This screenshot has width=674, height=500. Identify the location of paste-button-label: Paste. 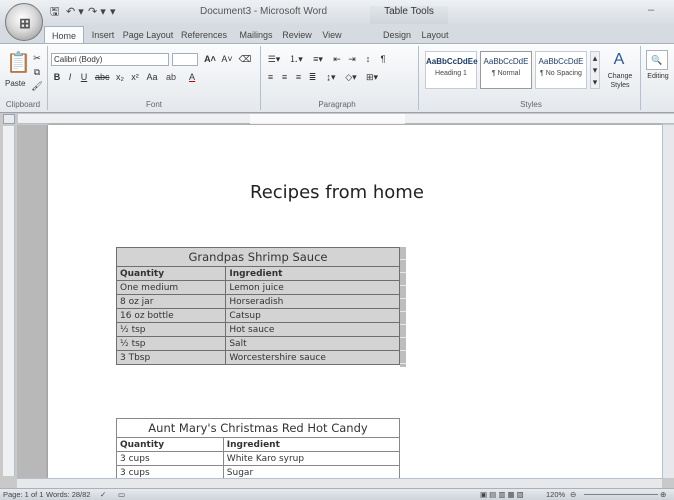
(15, 83).